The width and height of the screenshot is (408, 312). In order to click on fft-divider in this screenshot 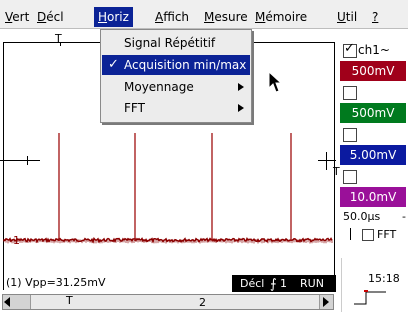, I will do `click(350, 234)`.